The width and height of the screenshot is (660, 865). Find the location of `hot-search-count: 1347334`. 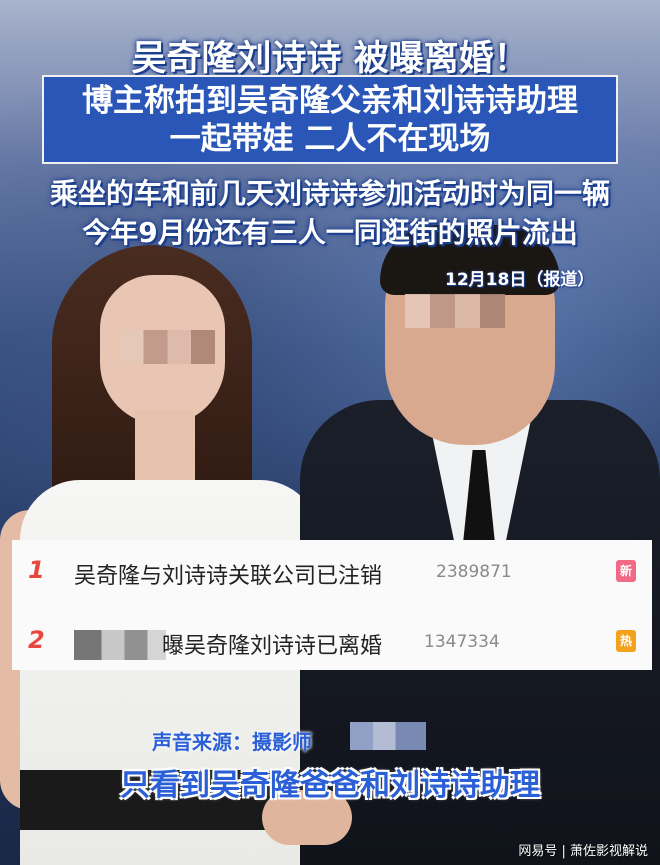

hot-search-count: 1347334 is located at coordinates (462, 642).